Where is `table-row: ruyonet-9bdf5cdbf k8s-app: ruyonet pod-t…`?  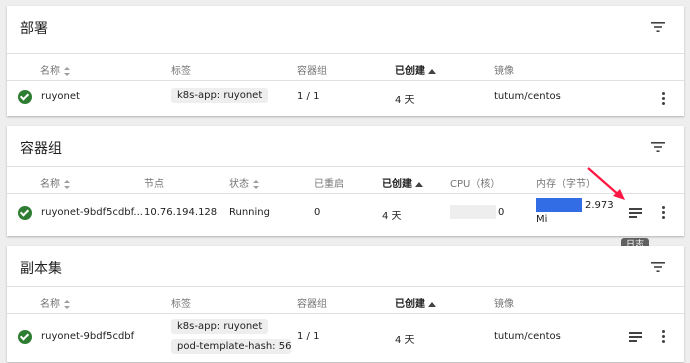 table-row: ruyonet-9bdf5cdbf k8s-app: ruyonet pod-t… is located at coordinates (345, 338).